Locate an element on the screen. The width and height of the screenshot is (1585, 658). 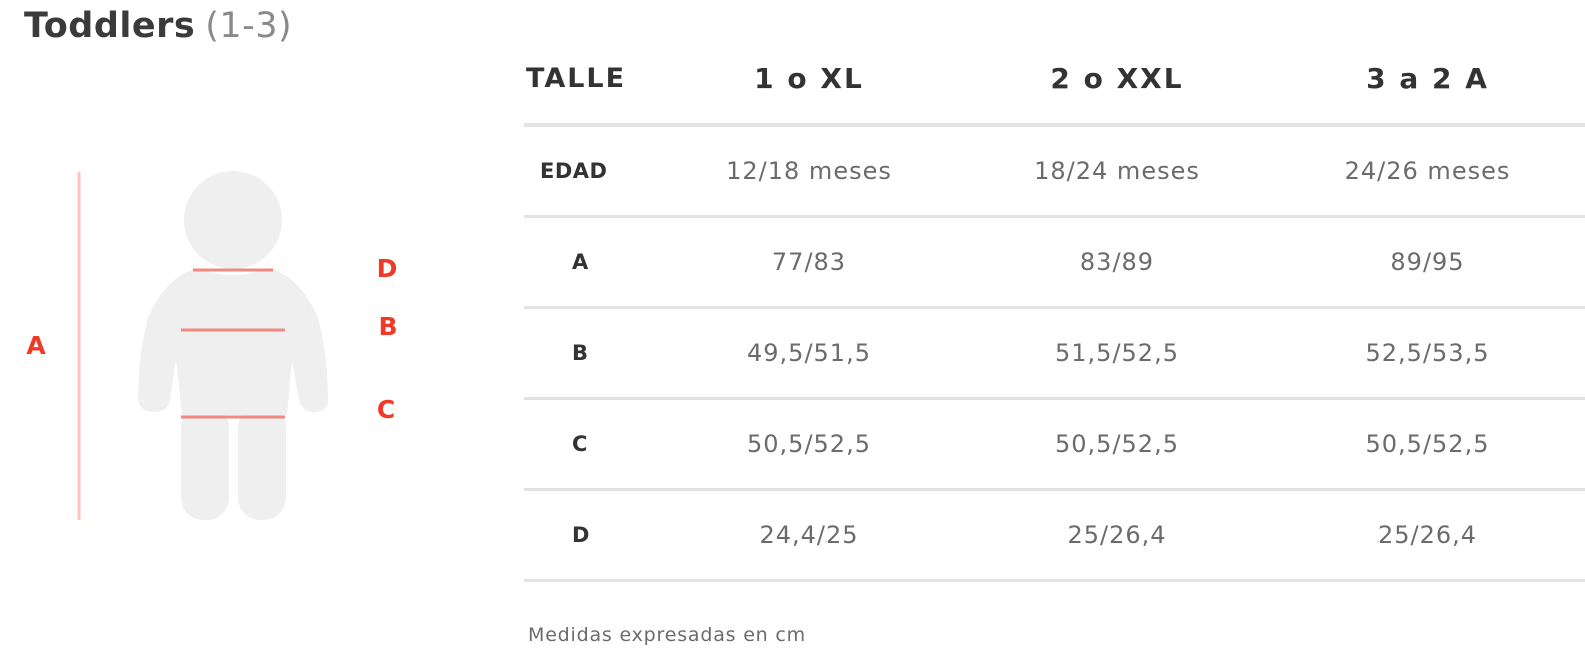
page-title: Toddlers (1-3) is located at coordinates (158, 26).